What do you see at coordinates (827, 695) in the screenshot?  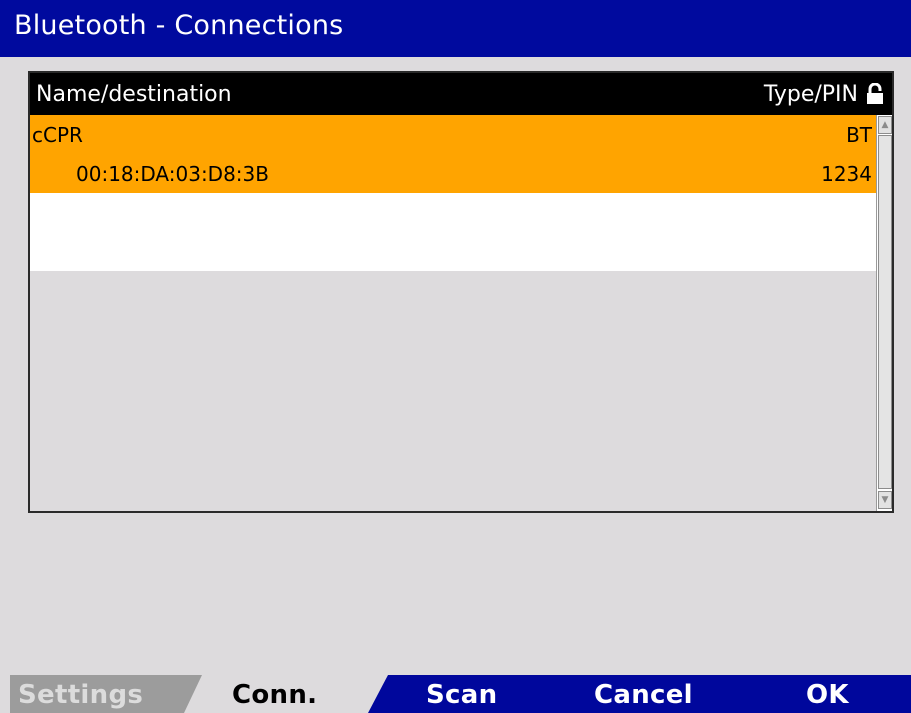 I see `softkey-ok: OK` at bounding box center [827, 695].